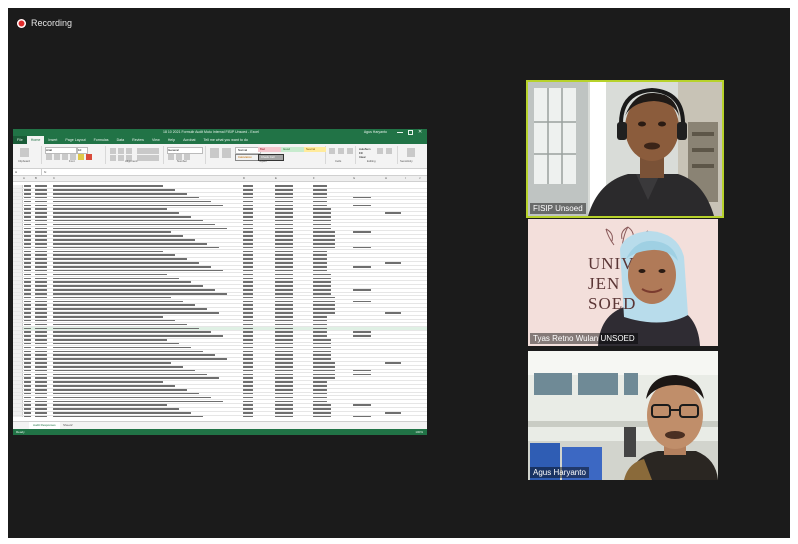  What do you see at coordinates (171, 140) in the screenshot?
I see `tab-help: Help` at bounding box center [171, 140].